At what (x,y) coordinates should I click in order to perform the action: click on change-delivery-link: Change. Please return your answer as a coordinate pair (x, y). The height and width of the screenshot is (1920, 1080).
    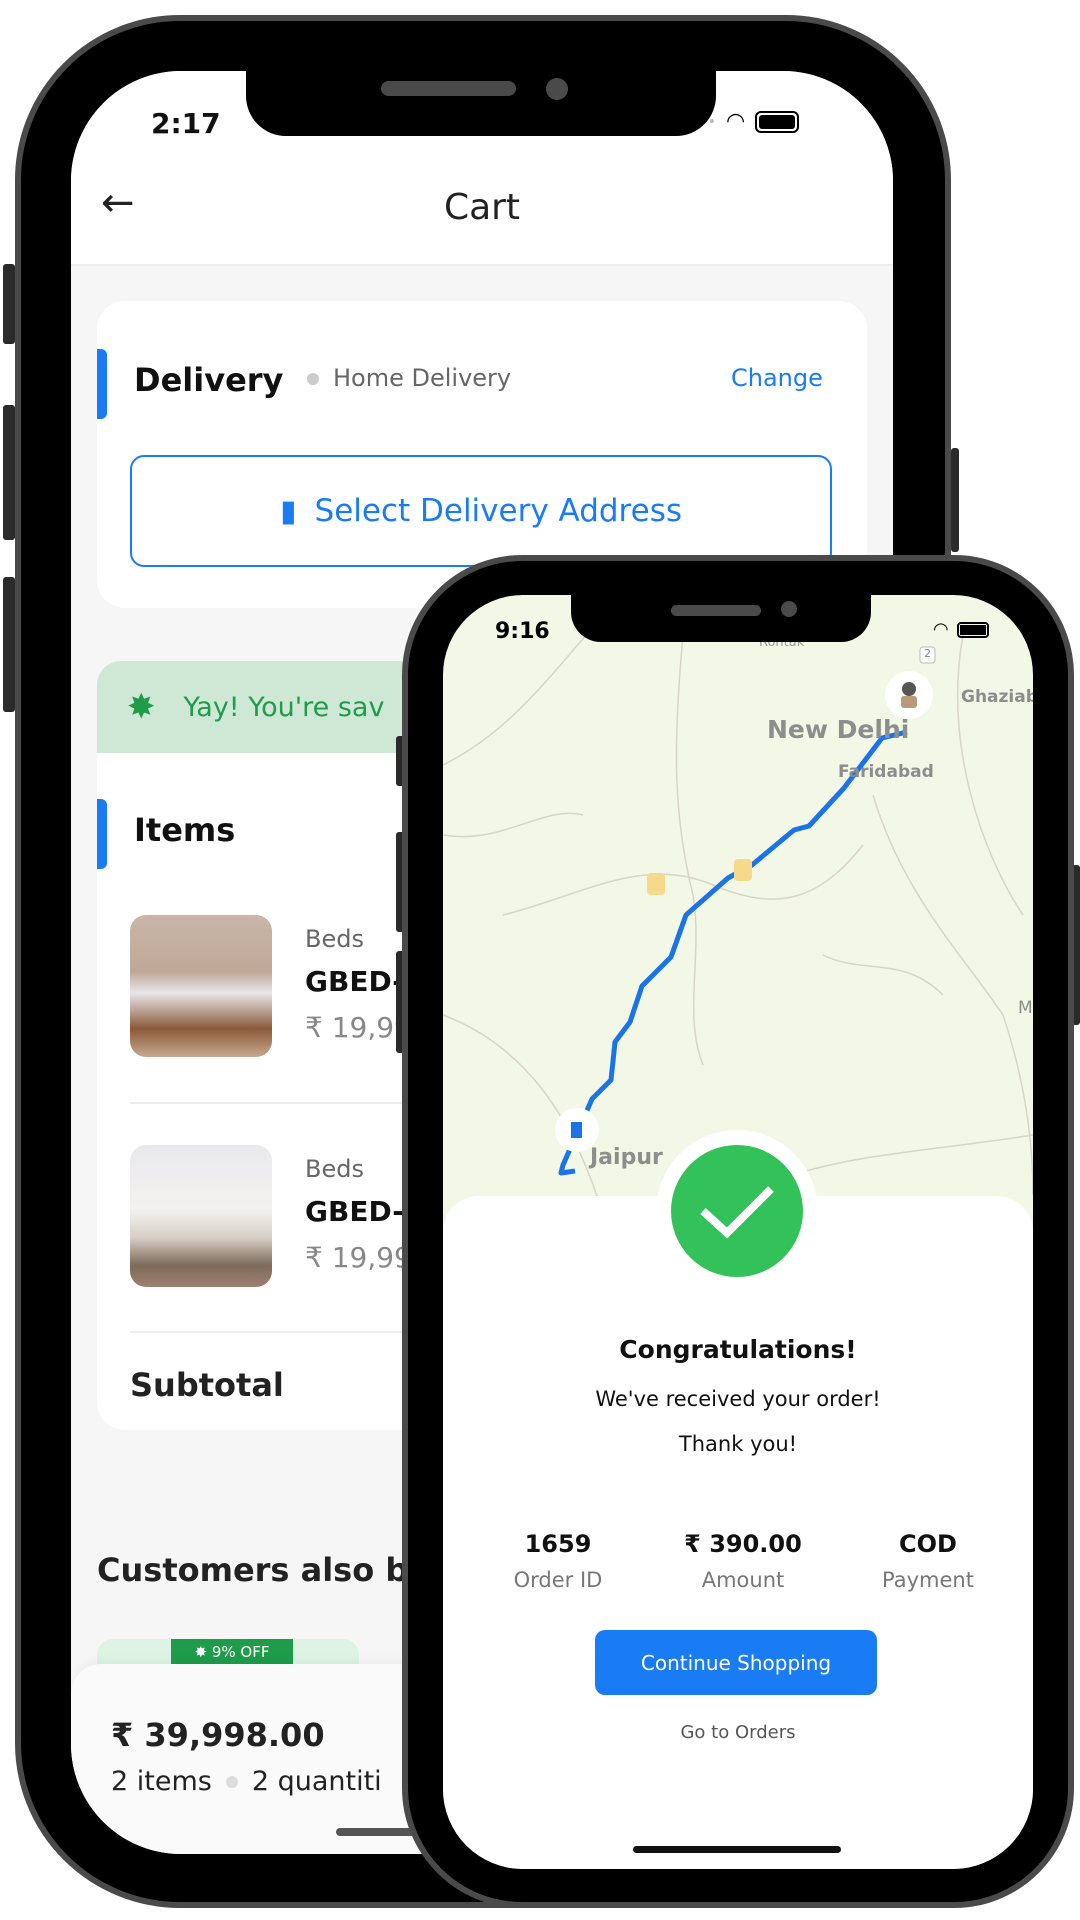
    Looking at the image, I should click on (777, 378).